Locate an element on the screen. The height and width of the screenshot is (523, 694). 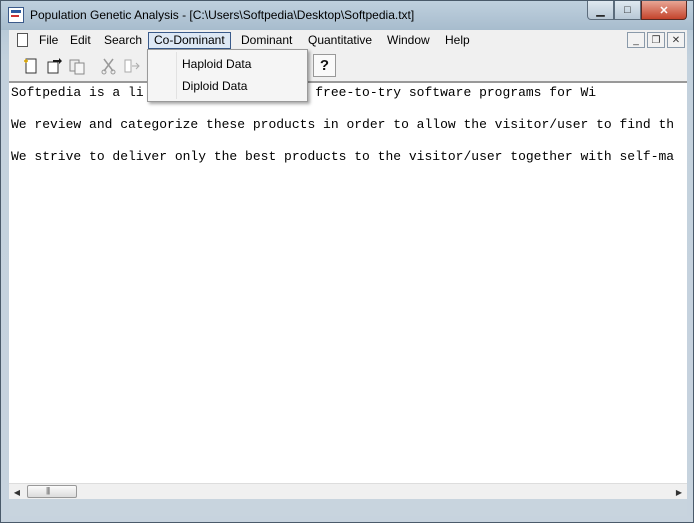
cut-button is located at coordinates (108, 65).